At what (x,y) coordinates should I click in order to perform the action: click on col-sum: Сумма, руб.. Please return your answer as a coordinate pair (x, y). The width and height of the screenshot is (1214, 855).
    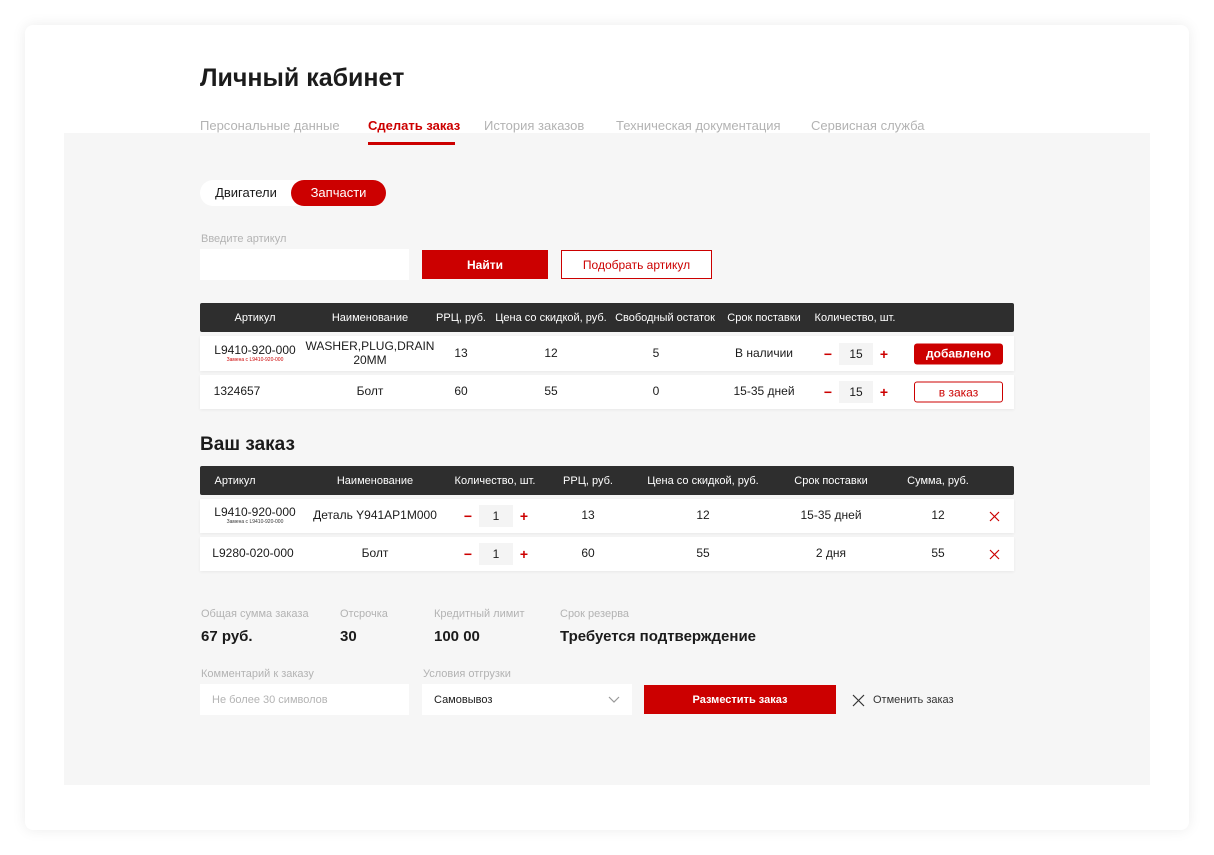
    Looking at the image, I should click on (938, 480).